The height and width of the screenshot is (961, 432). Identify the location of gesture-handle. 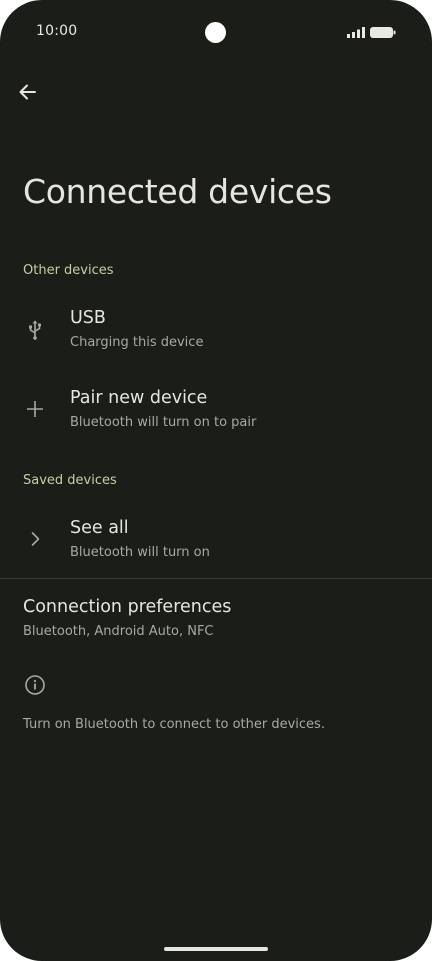
(216, 949).